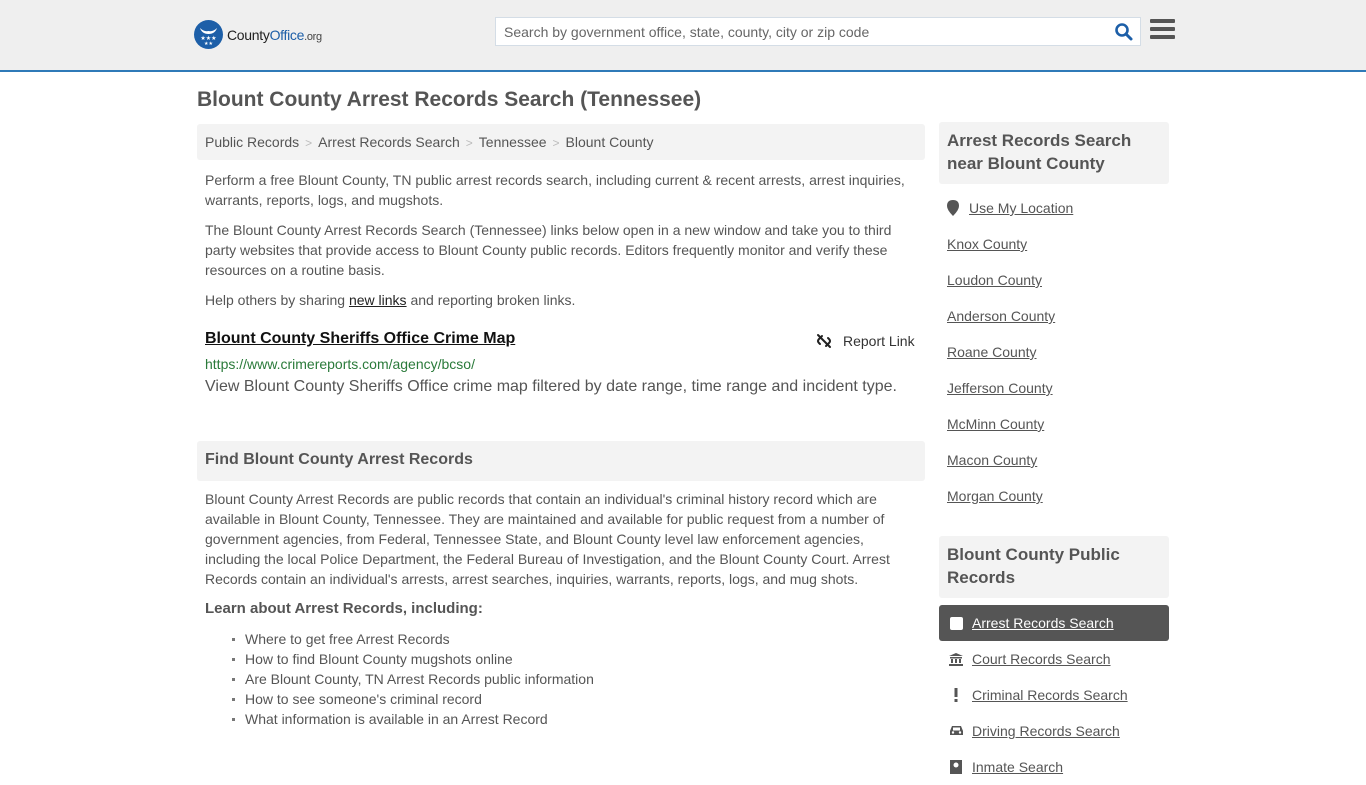 Image resolution: width=1366 pixels, height=785 pixels. I want to click on find-records-heading: Find Blount County Arrest Records, so click(561, 461).